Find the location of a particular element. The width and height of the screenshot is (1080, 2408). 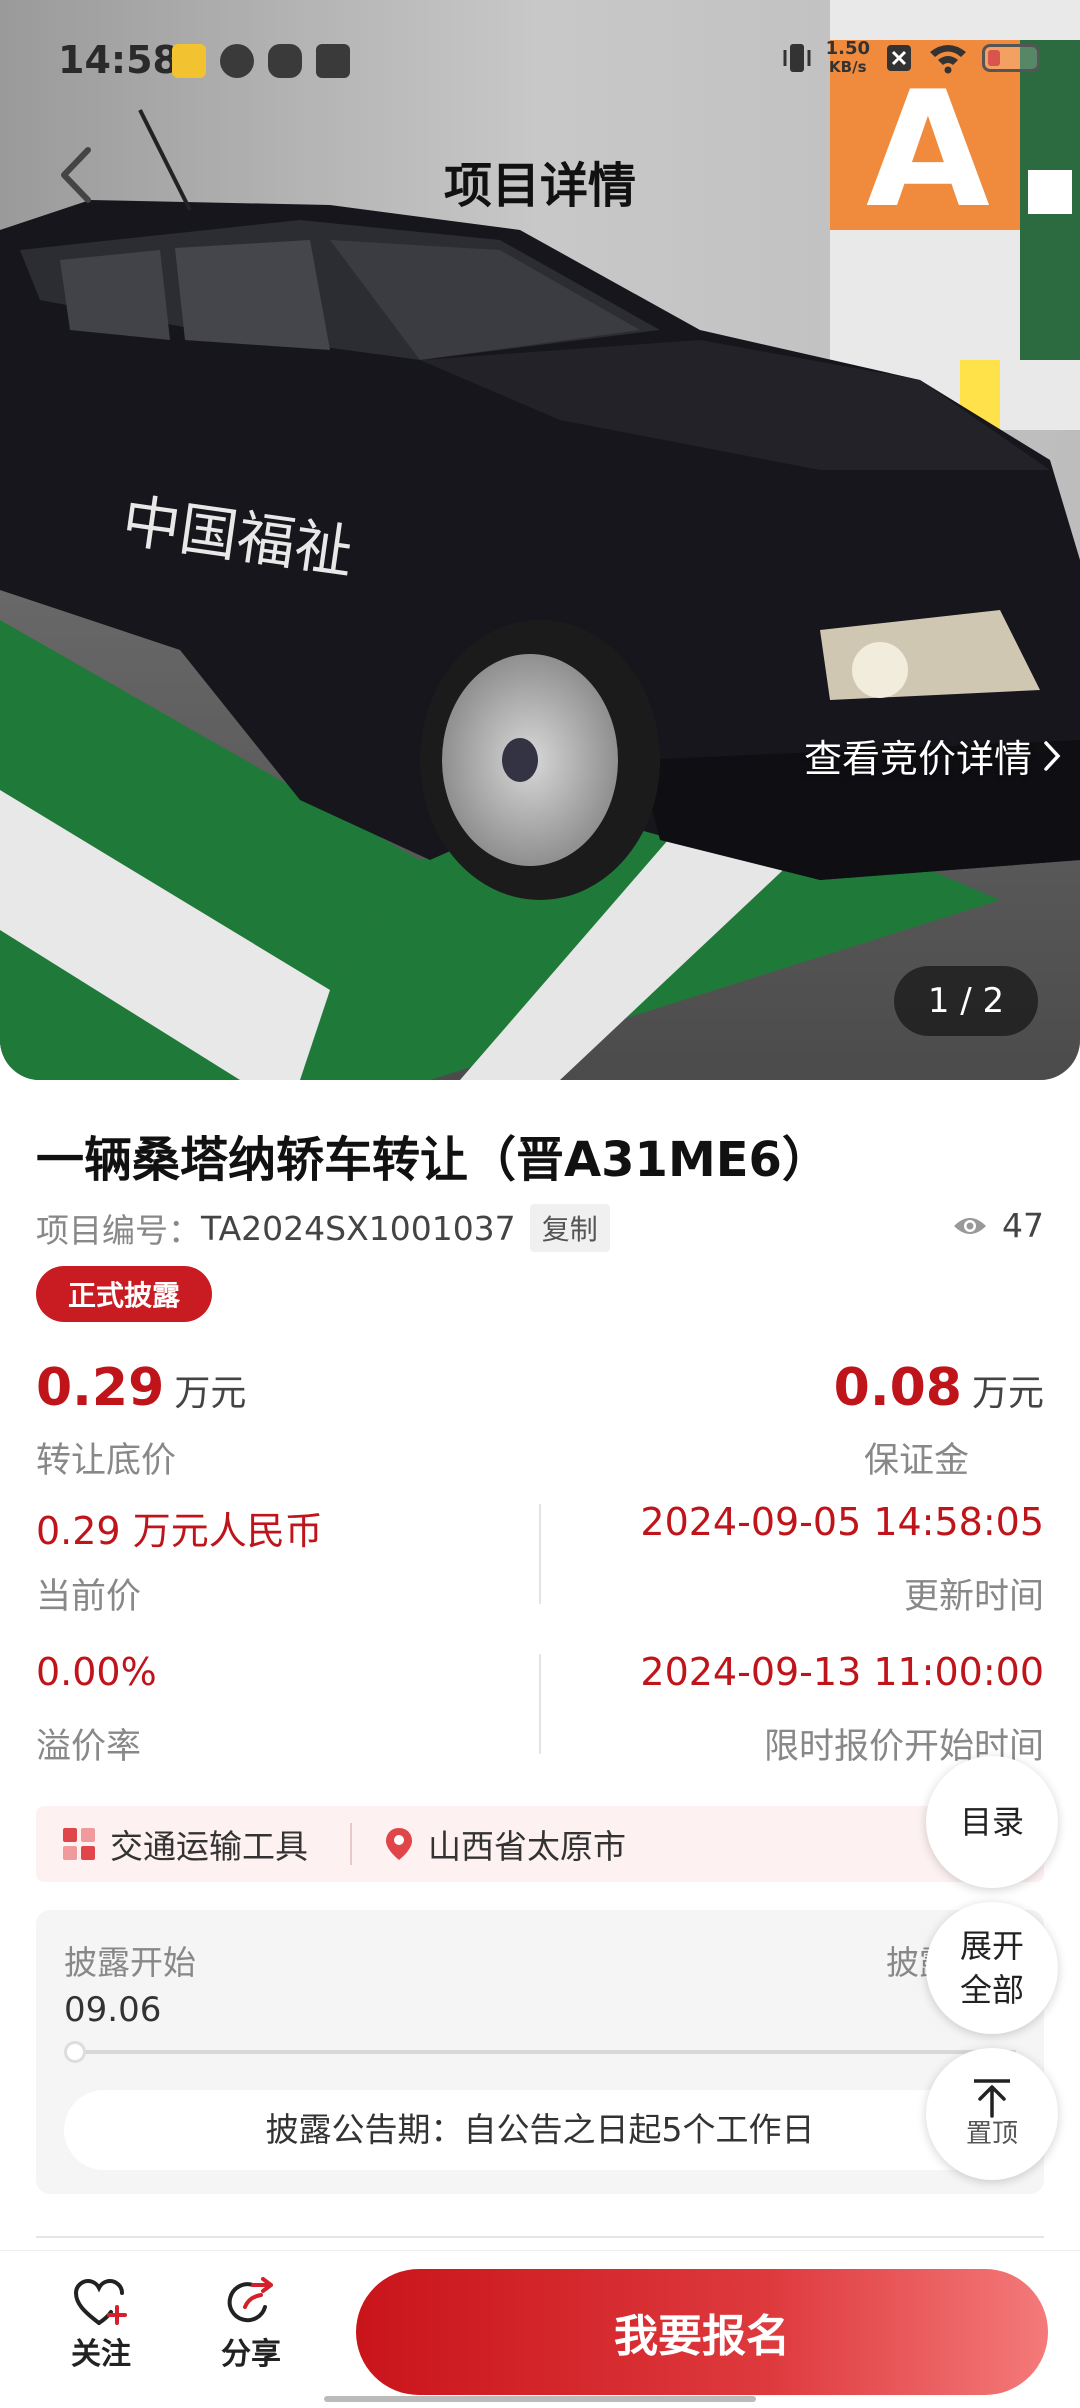

net-speed-value: 1.50 is located at coordinates (847, 48).